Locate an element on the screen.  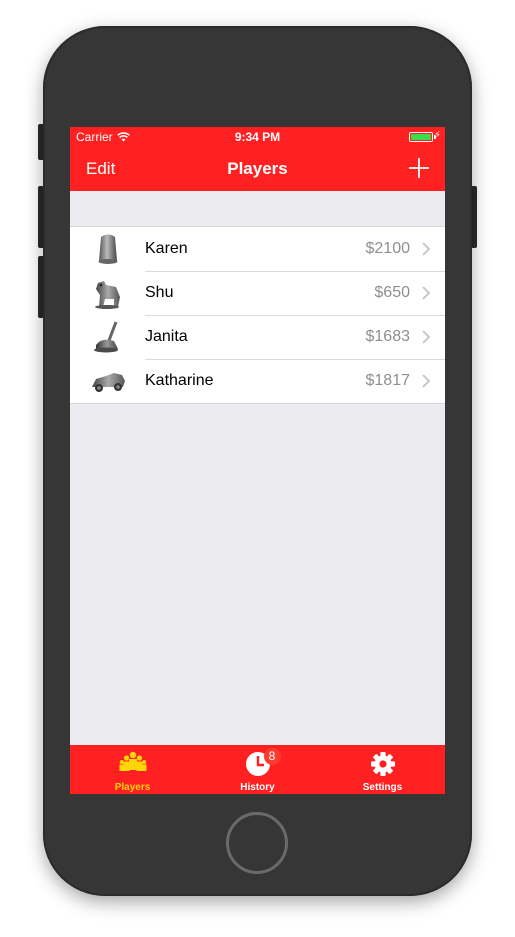
player-amount: $650 is located at coordinates (392, 292).